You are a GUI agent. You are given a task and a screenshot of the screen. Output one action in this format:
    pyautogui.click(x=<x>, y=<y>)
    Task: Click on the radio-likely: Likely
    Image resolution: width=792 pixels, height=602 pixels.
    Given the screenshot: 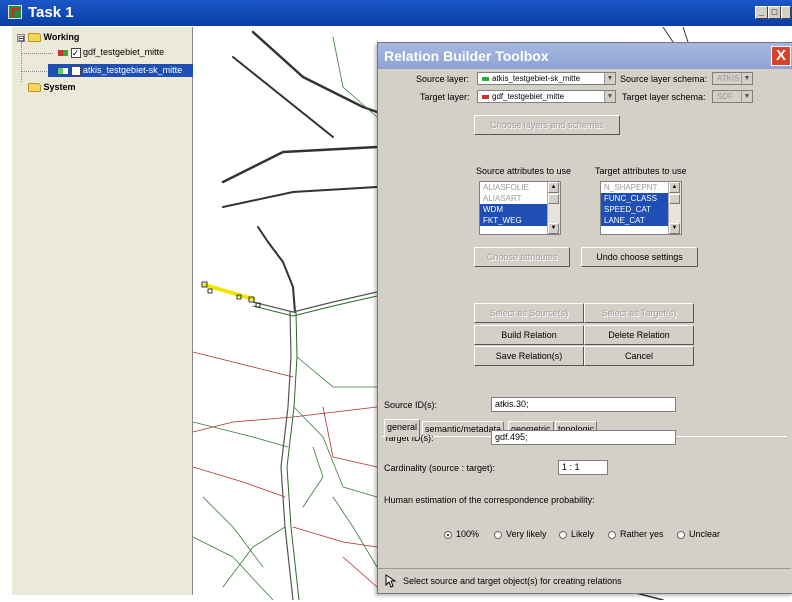 What is the action you would take?
    pyautogui.click(x=576, y=534)
    